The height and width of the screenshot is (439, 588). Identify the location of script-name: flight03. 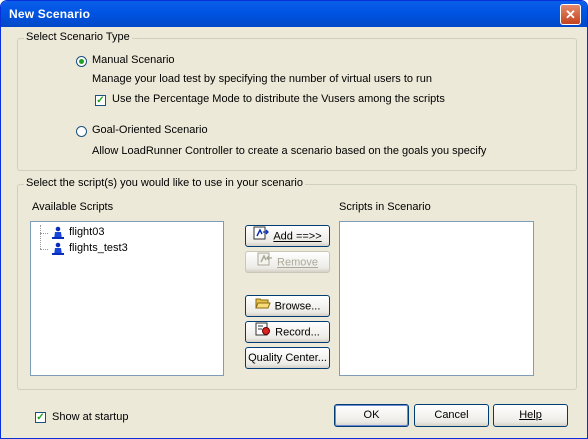
(87, 232).